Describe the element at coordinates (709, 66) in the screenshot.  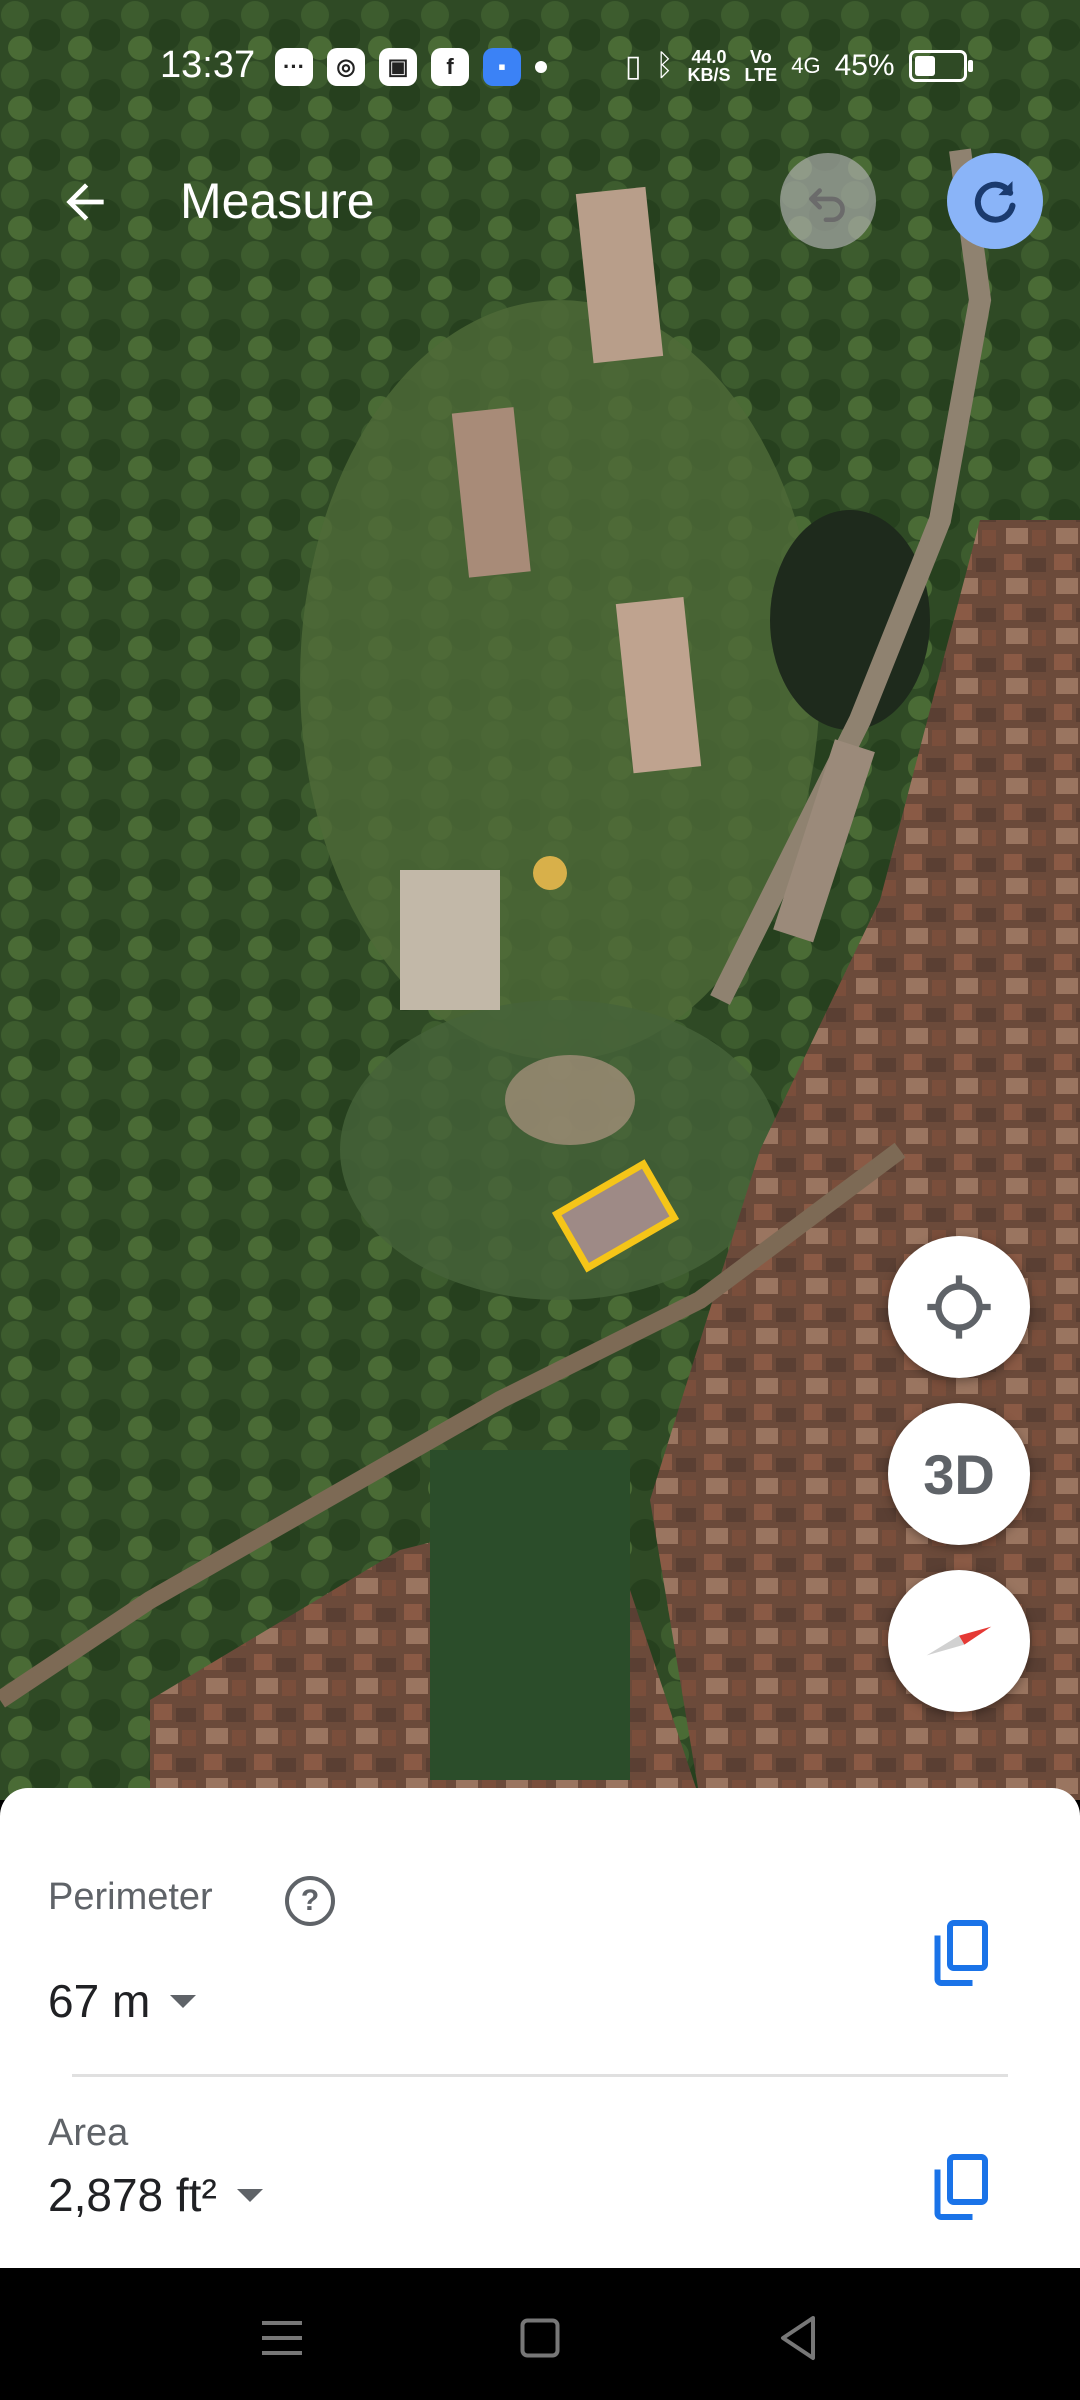
I see `network-speed: 44.0 KB/S` at that location.